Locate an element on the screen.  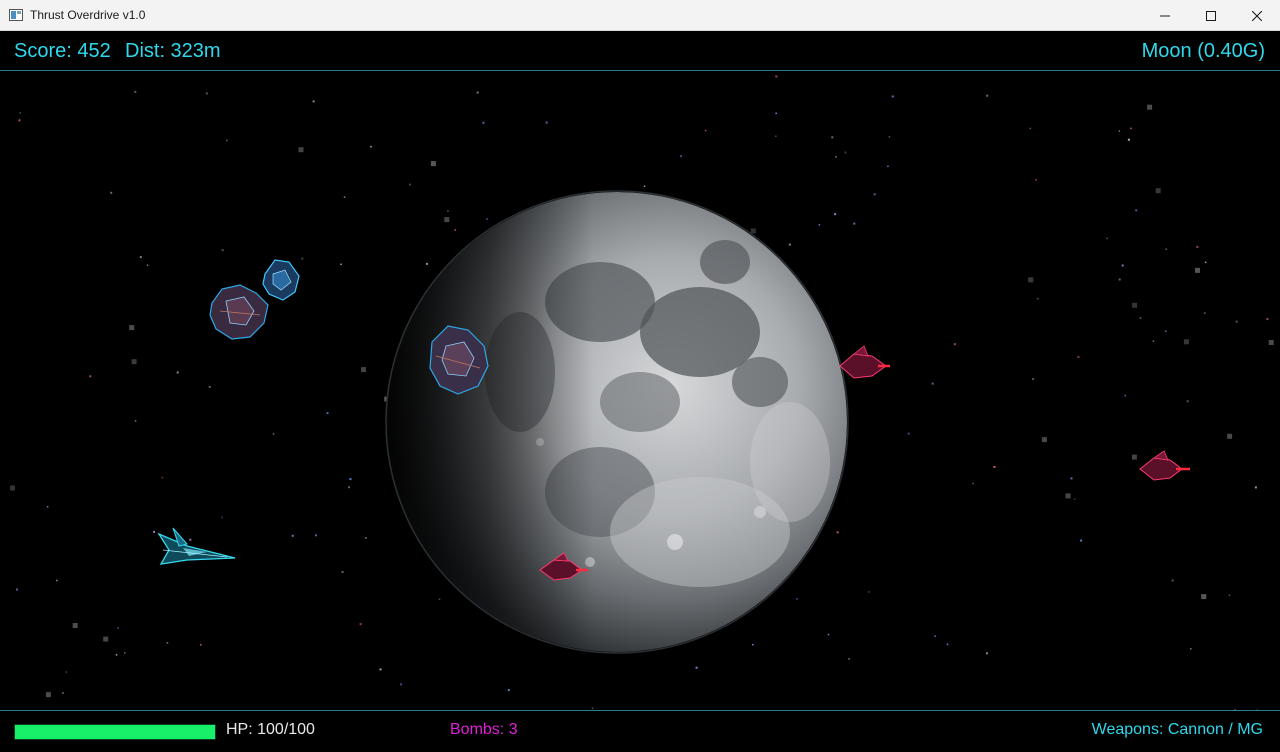
hp-bar is located at coordinates (115, 732).